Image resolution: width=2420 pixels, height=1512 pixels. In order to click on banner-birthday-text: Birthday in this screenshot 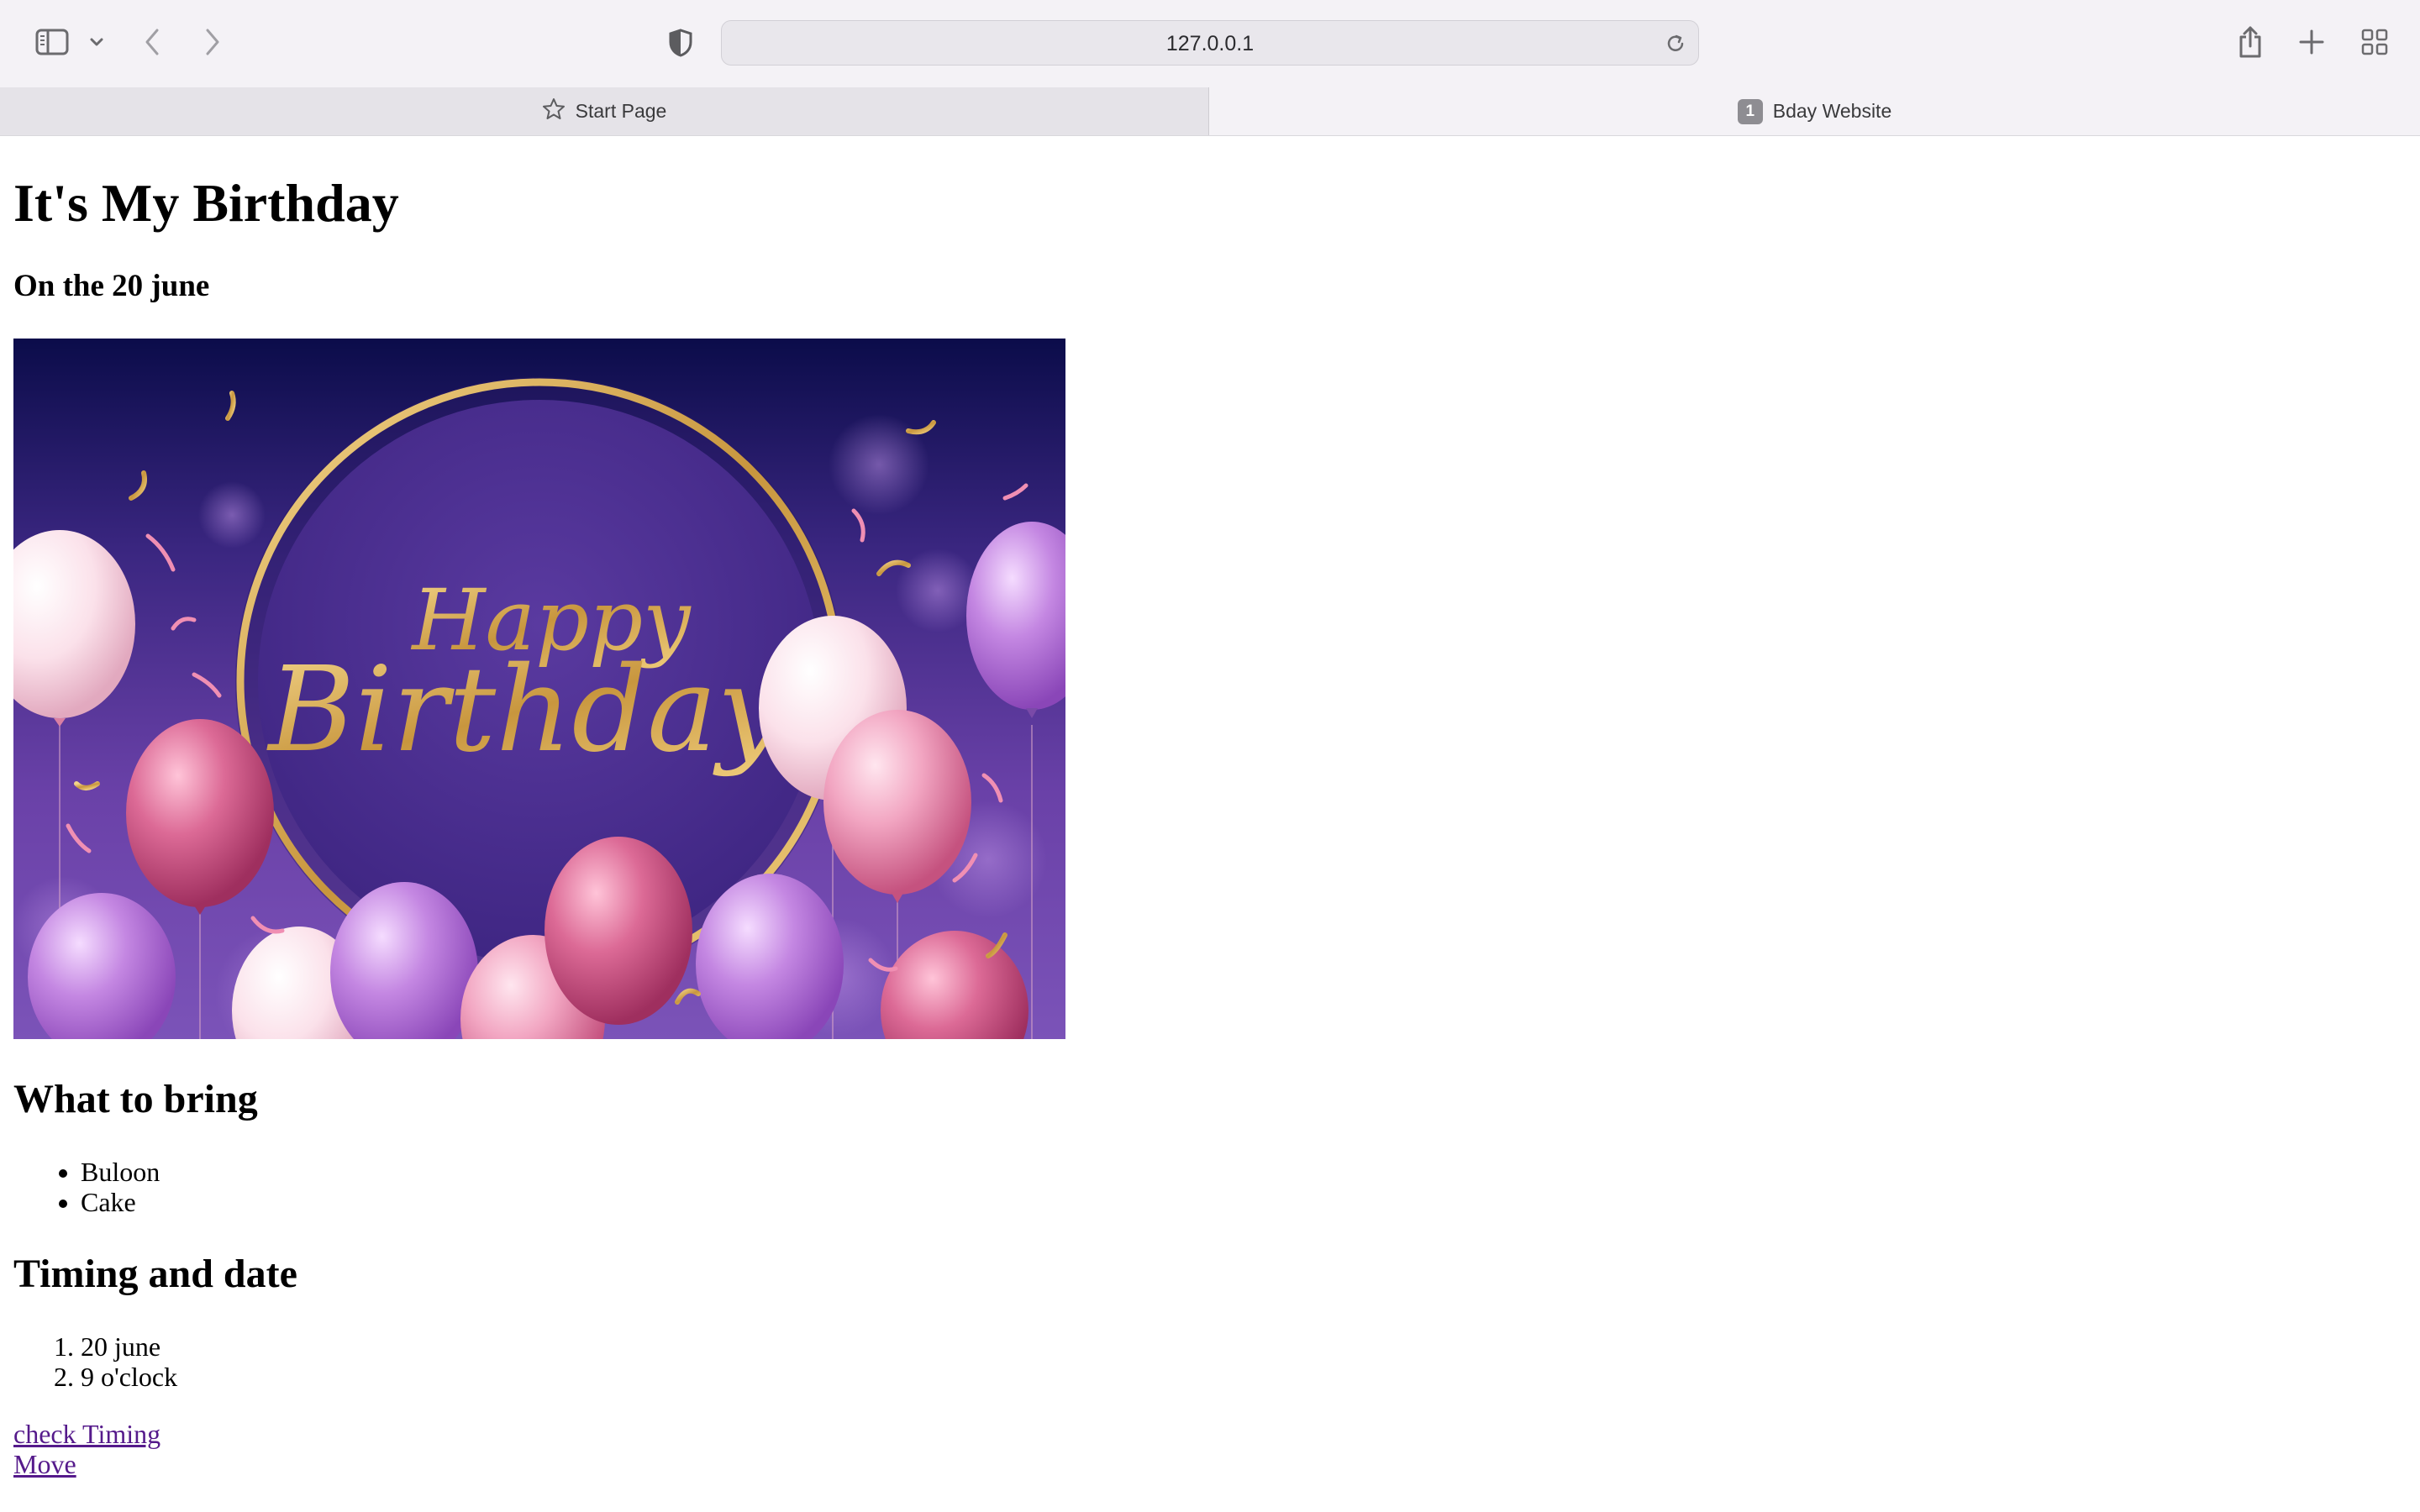, I will do `click(525, 710)`.